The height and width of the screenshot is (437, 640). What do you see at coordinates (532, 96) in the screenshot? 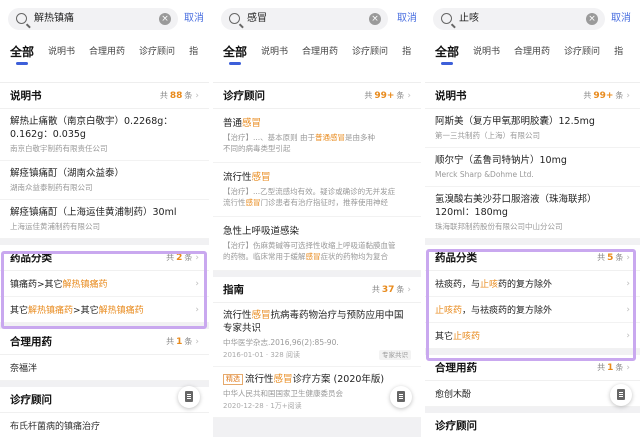
I see `section-header: 说明书 共 99+ 条 ›` at bounding box center [532, 96].